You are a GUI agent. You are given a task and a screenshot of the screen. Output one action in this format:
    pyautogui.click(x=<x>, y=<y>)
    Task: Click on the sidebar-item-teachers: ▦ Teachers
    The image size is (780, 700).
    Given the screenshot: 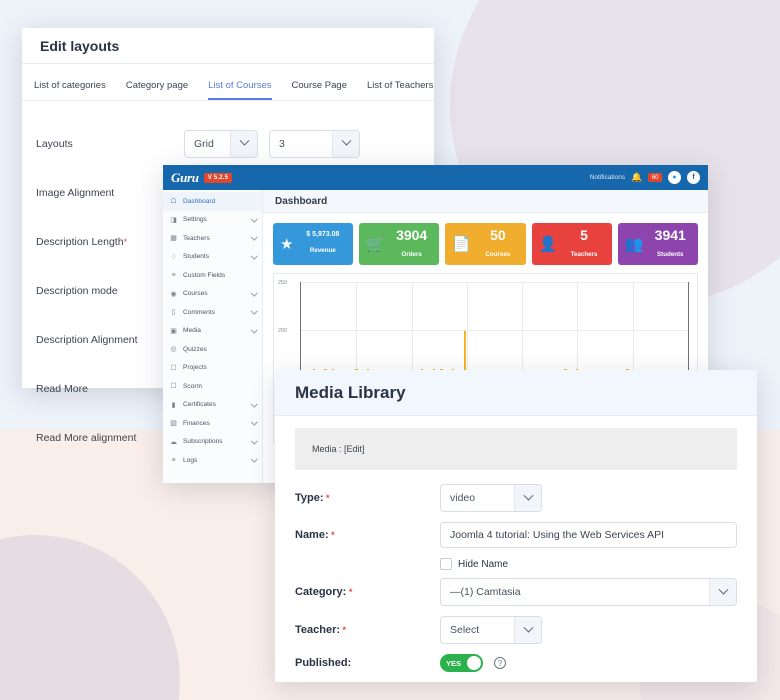 What is the action you would take?
    pyautogui.click(x=212, y=238)
    